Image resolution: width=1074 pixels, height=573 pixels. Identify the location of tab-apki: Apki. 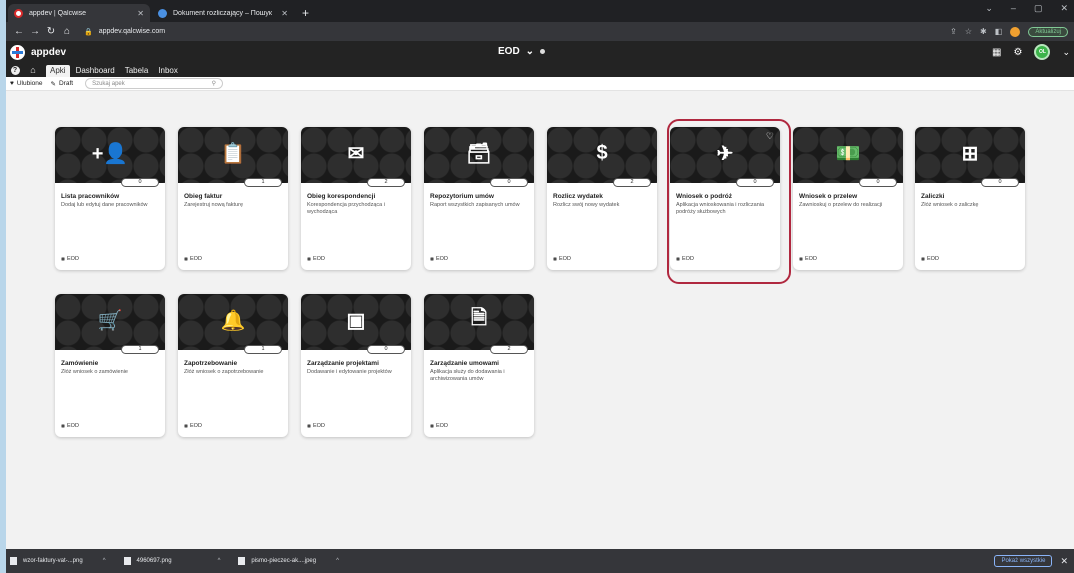
(58, 71).